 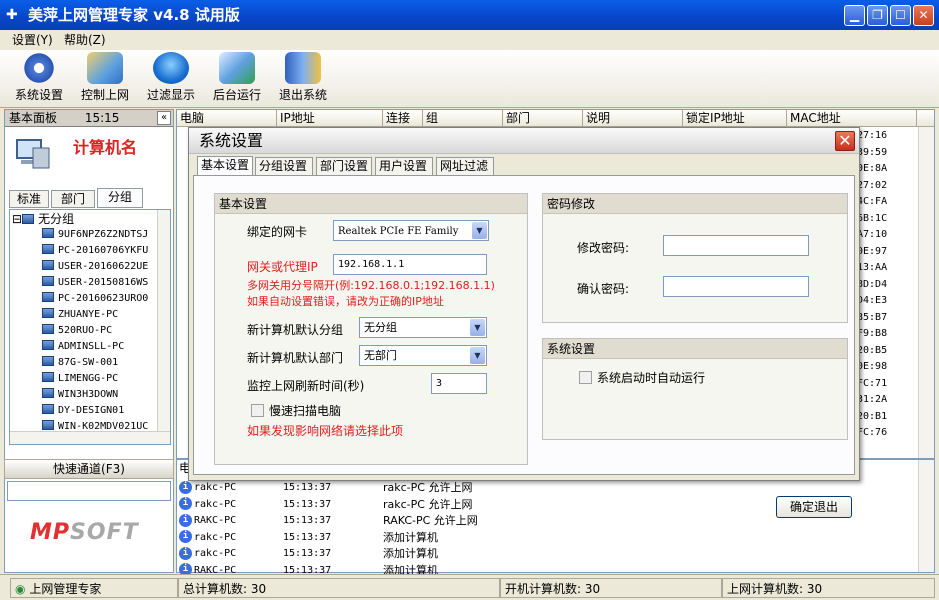 What do you see at coordinates (84, 532) in the screenshot?
I see `mpsoft-logo: MPSOFT` at bounding box center [84, 532].